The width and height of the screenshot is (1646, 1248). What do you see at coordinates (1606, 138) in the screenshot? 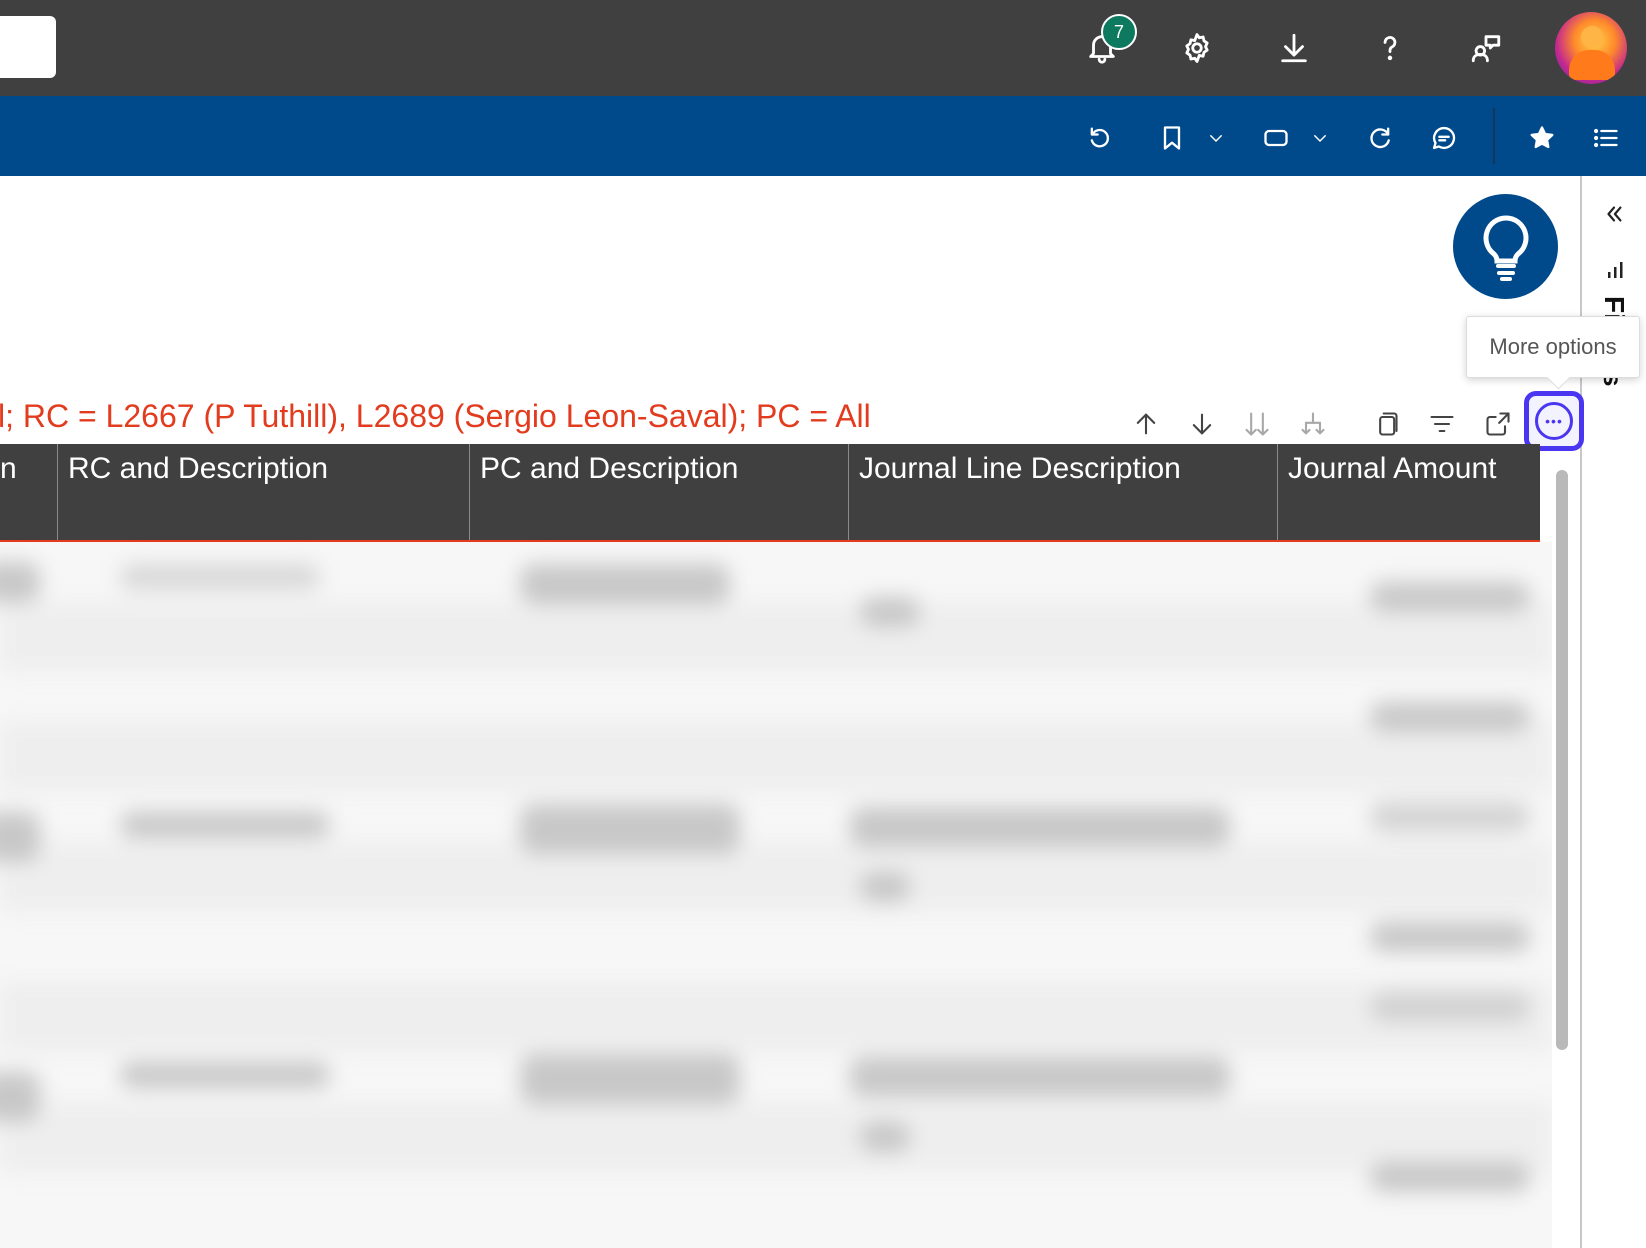
I see `list-icon` at bounding box center [1606, 138].